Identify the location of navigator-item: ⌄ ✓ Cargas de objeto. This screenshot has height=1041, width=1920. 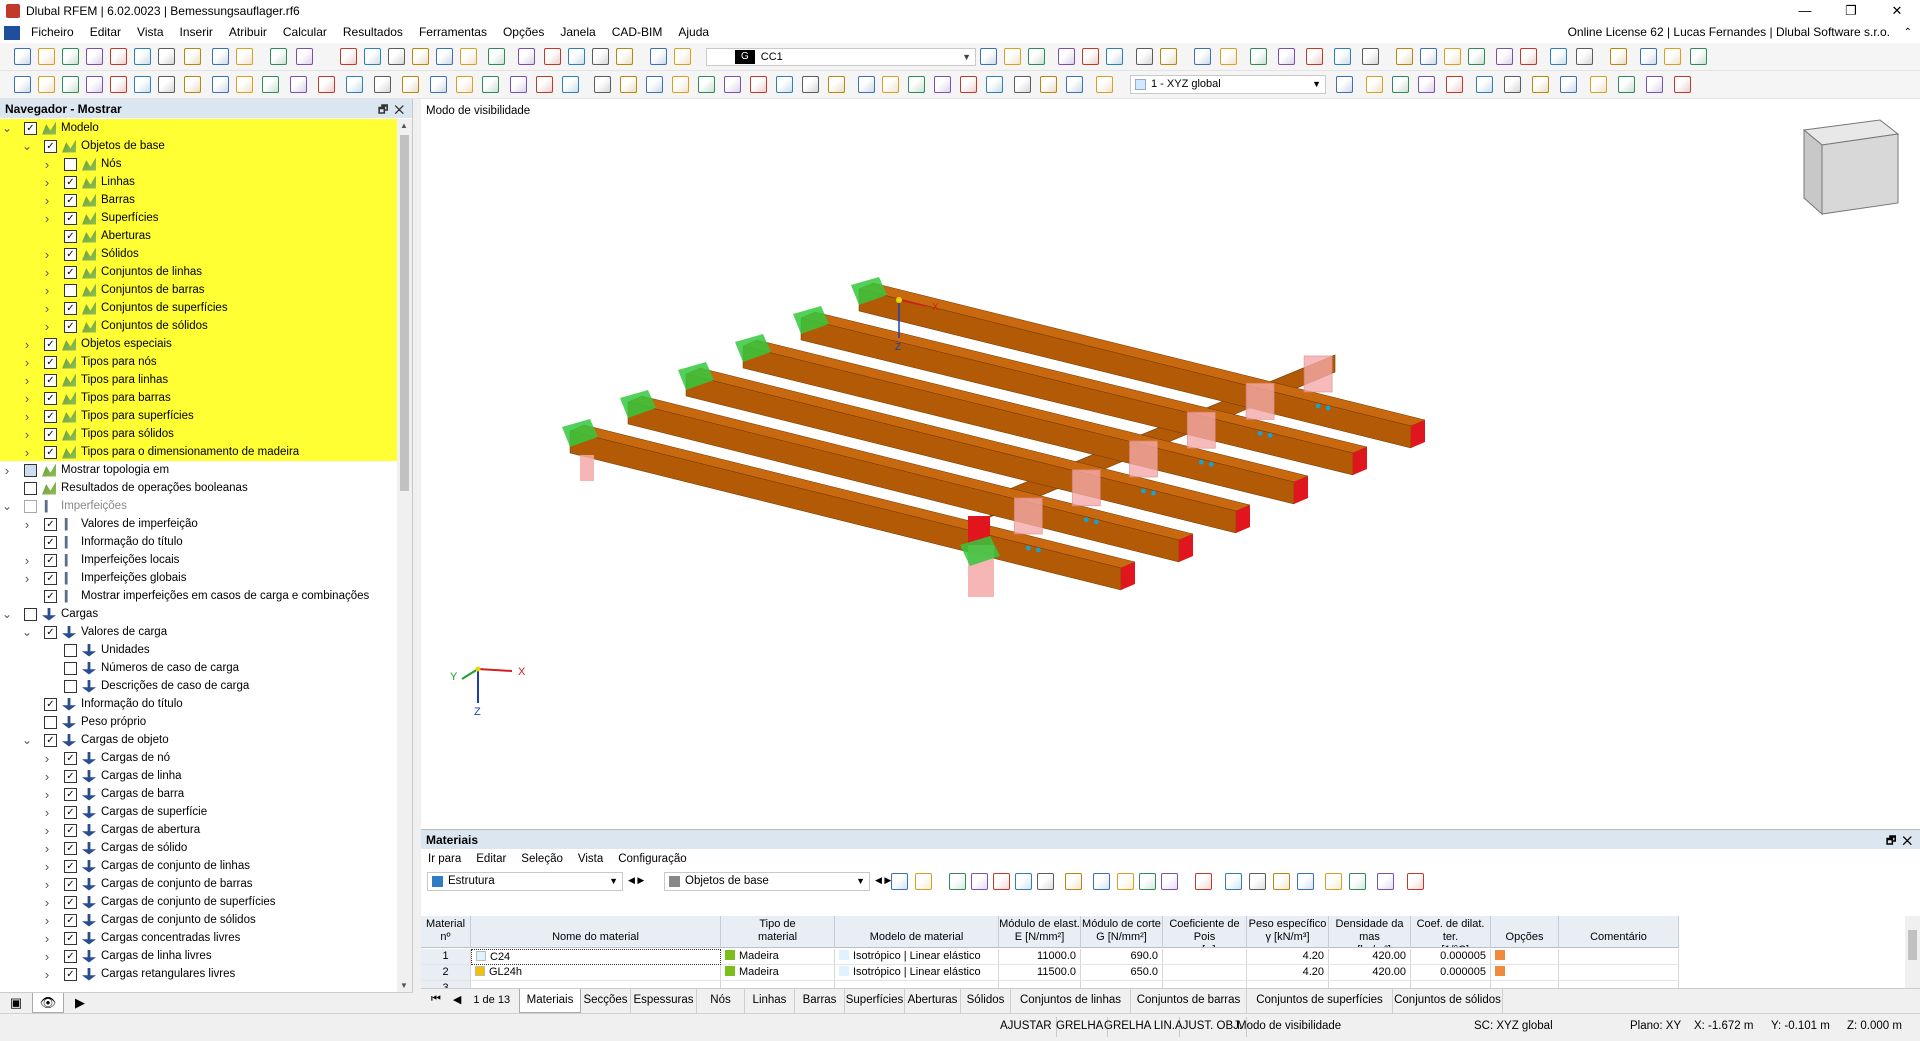
(199, 740).